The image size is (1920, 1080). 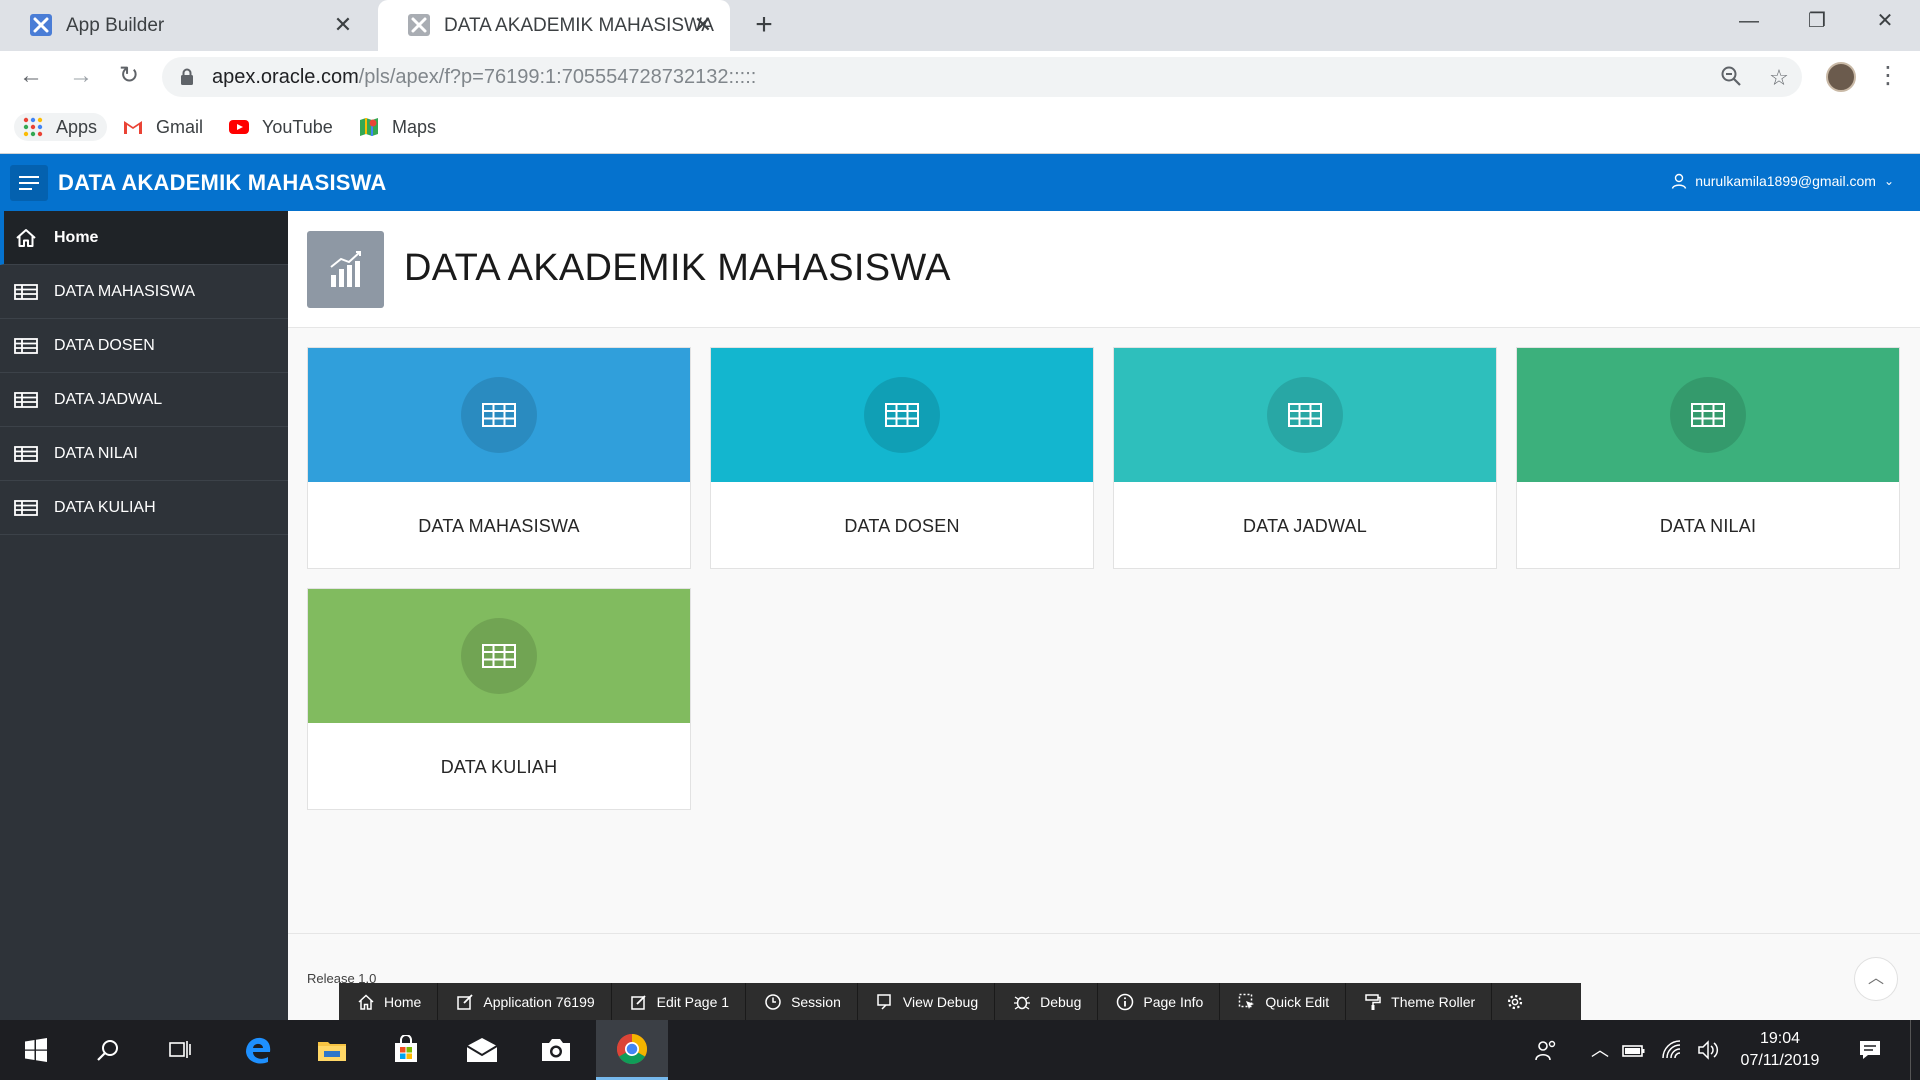 What do you see at coordinates (1022, 1002) in the screenshot?
I see `bug-icon` at bounding box center [1022, 1002].